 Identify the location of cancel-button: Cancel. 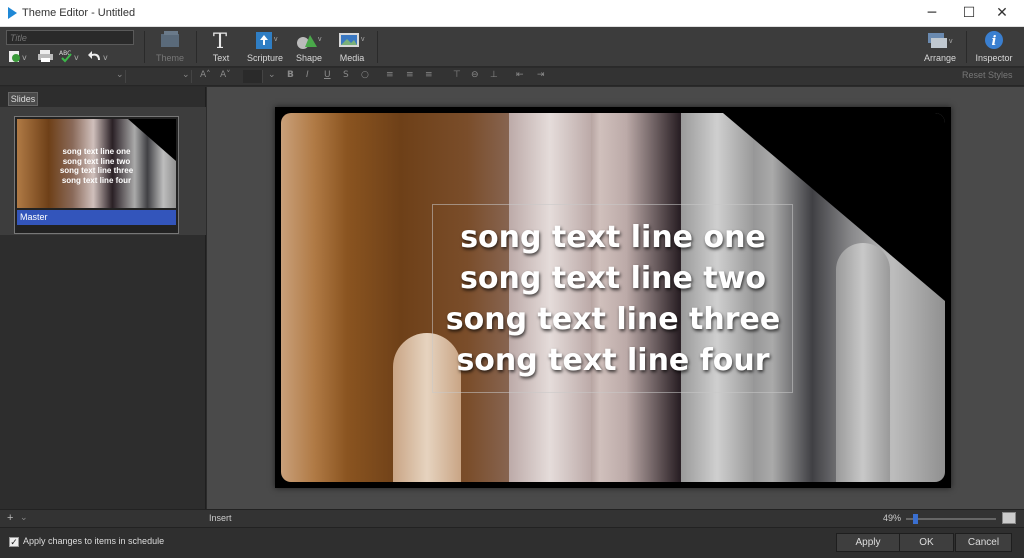
(983, 542).